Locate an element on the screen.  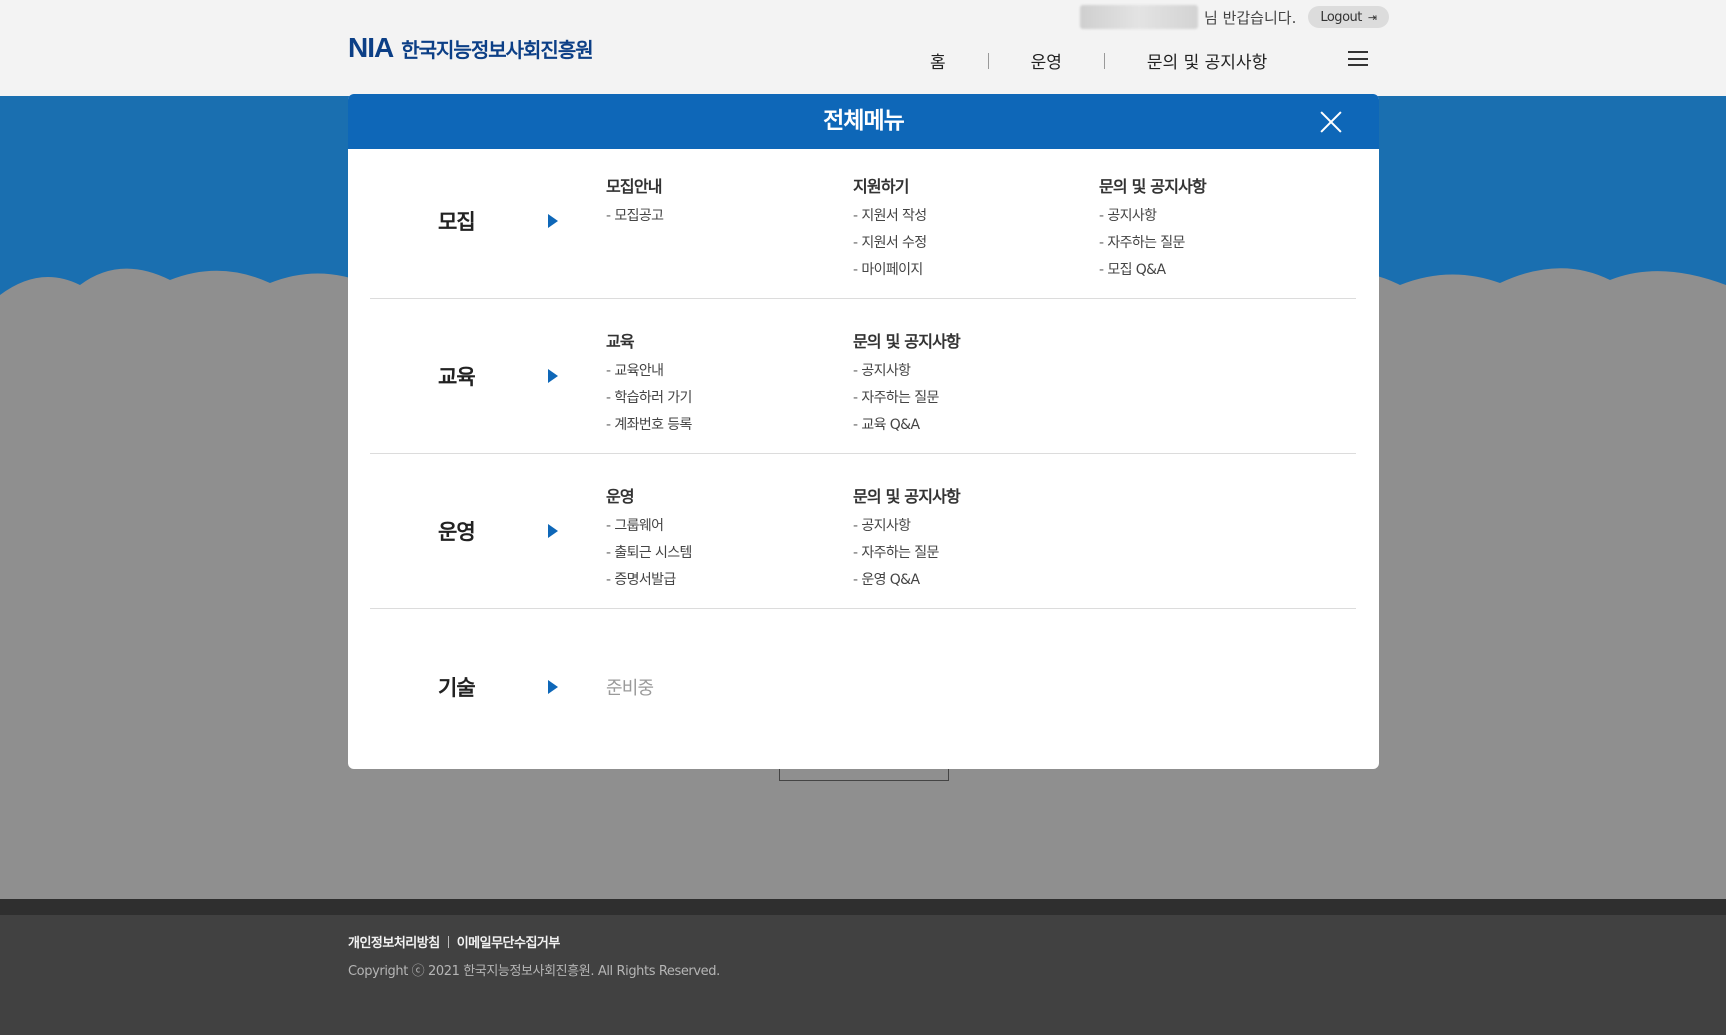
group-title: 모집안내 is located at coordinates (634, 185).